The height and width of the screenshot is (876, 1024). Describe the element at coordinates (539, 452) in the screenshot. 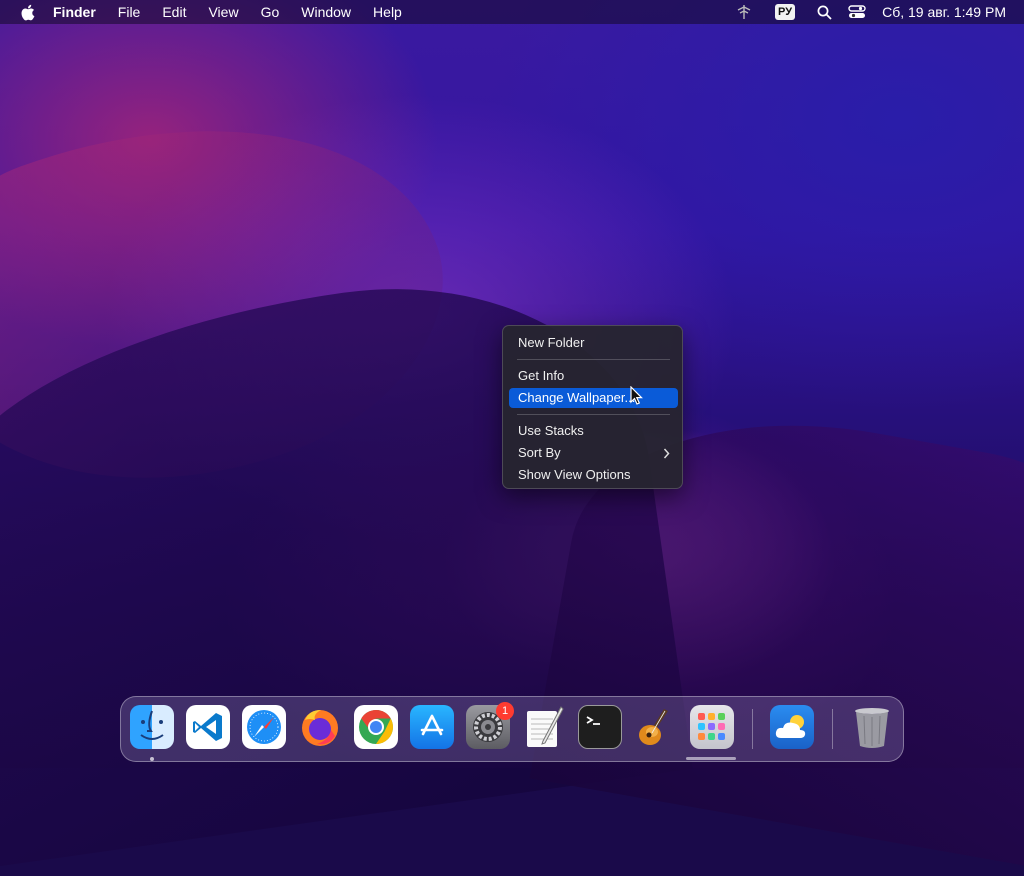

I see `menu-item-label: Sort By` at that location.